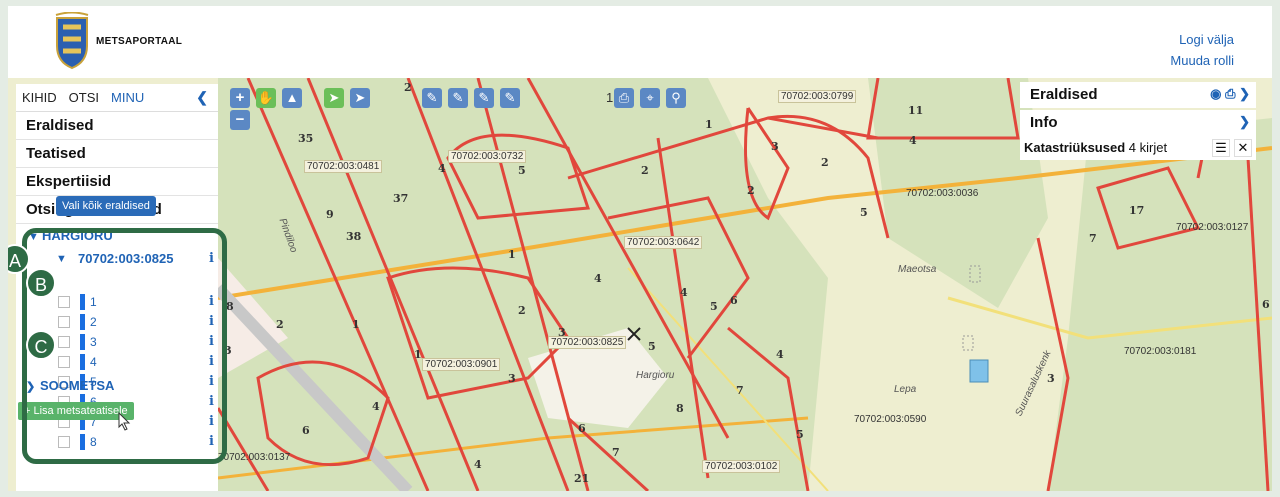  What do you see at coordinates (432, 98) in the screenshot?
I see `draw-line-icon: ✎` at bounding box center [432, 98].